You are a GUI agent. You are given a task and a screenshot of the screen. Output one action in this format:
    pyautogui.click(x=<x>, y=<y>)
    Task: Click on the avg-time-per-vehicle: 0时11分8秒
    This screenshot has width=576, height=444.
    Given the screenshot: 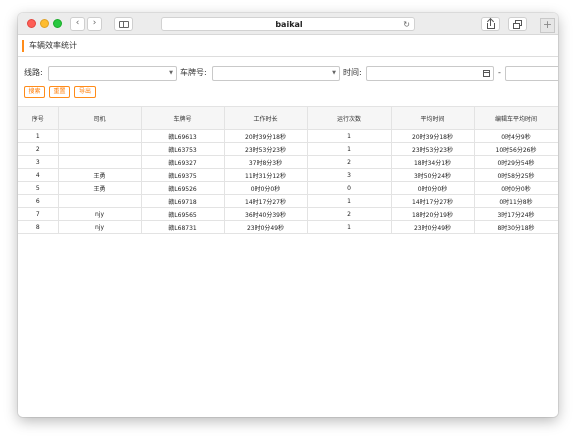 What is the action you would take?
    pyautogui.click(x=515, y=201)
    